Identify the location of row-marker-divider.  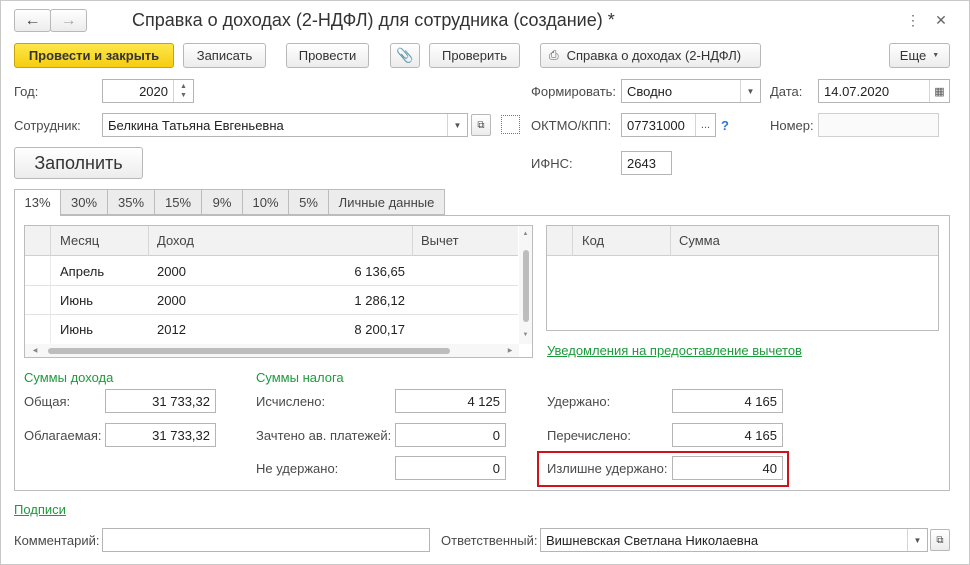
(50, 299).